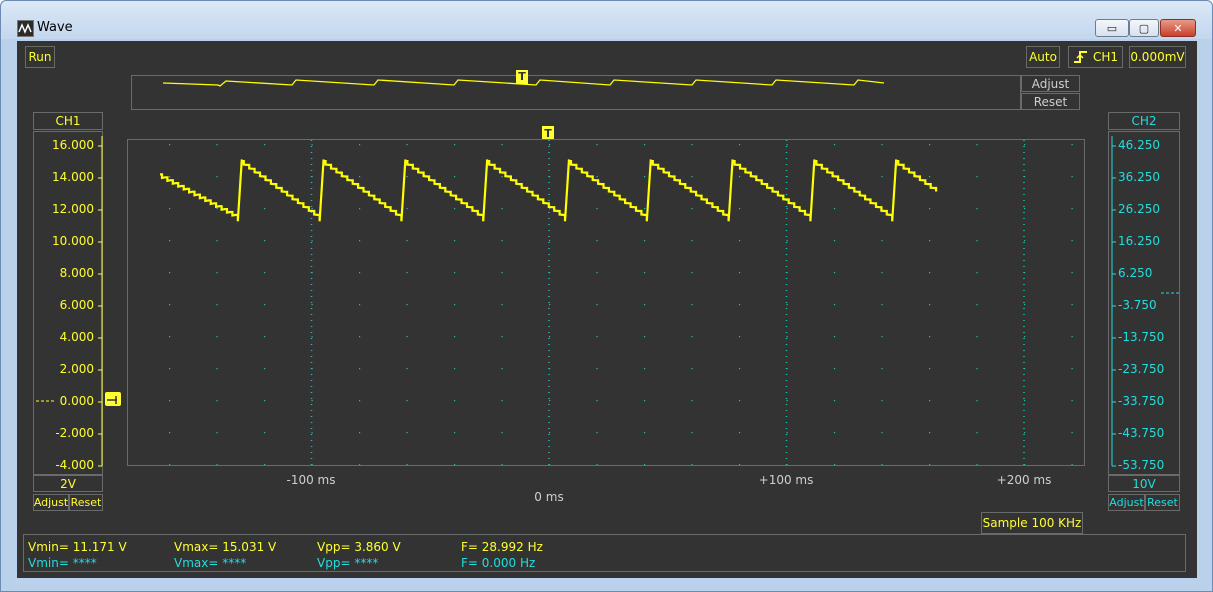  I want to click on ch2-tick: 46.250, so click(1139, 145).